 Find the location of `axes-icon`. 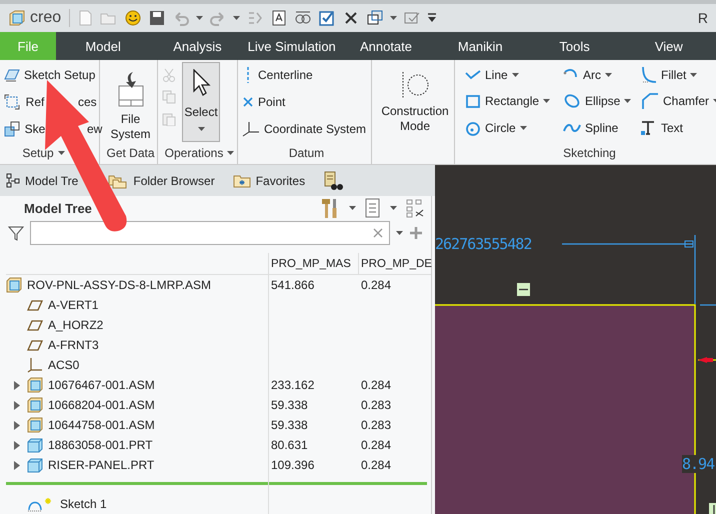

axes-icon is located at coordinates (35, 365).